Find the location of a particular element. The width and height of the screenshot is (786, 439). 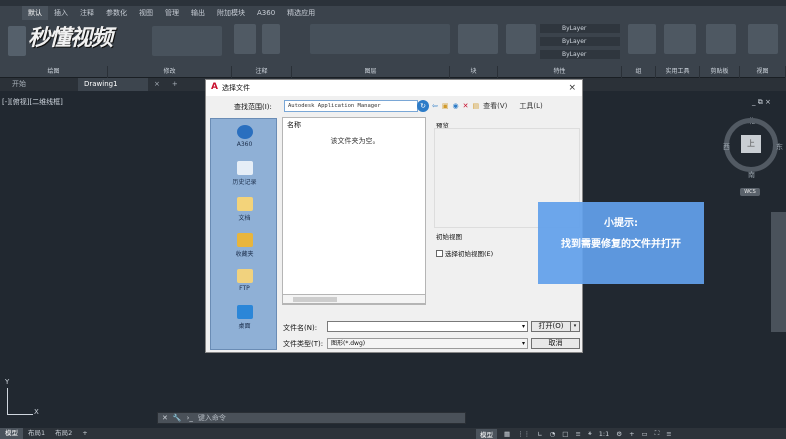

refresh-icon: ↻ is located at coordinates (423, 106).